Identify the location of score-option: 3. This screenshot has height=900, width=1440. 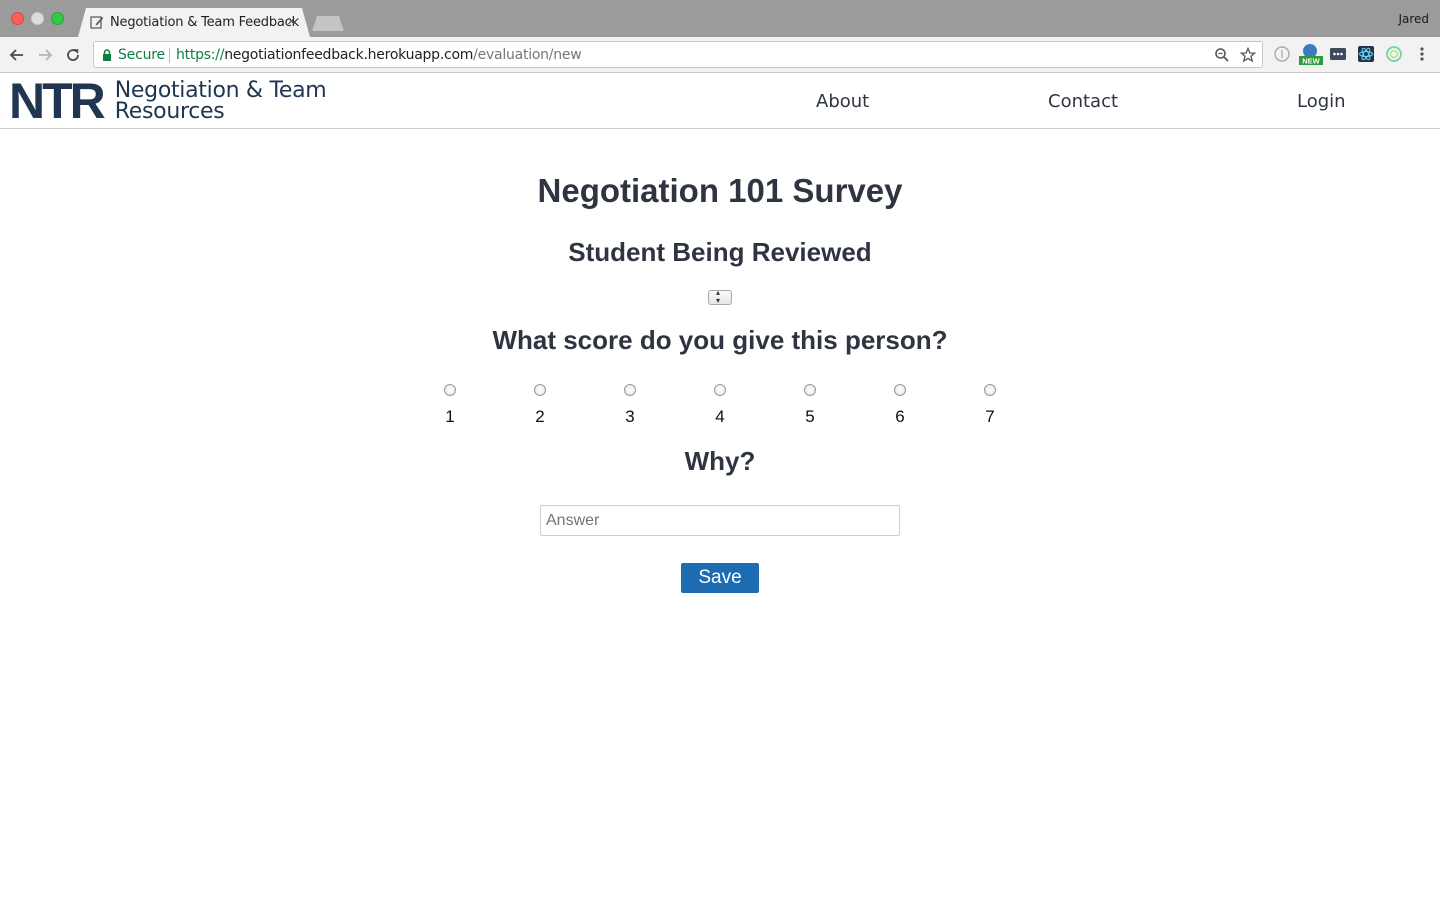
(630, 405).